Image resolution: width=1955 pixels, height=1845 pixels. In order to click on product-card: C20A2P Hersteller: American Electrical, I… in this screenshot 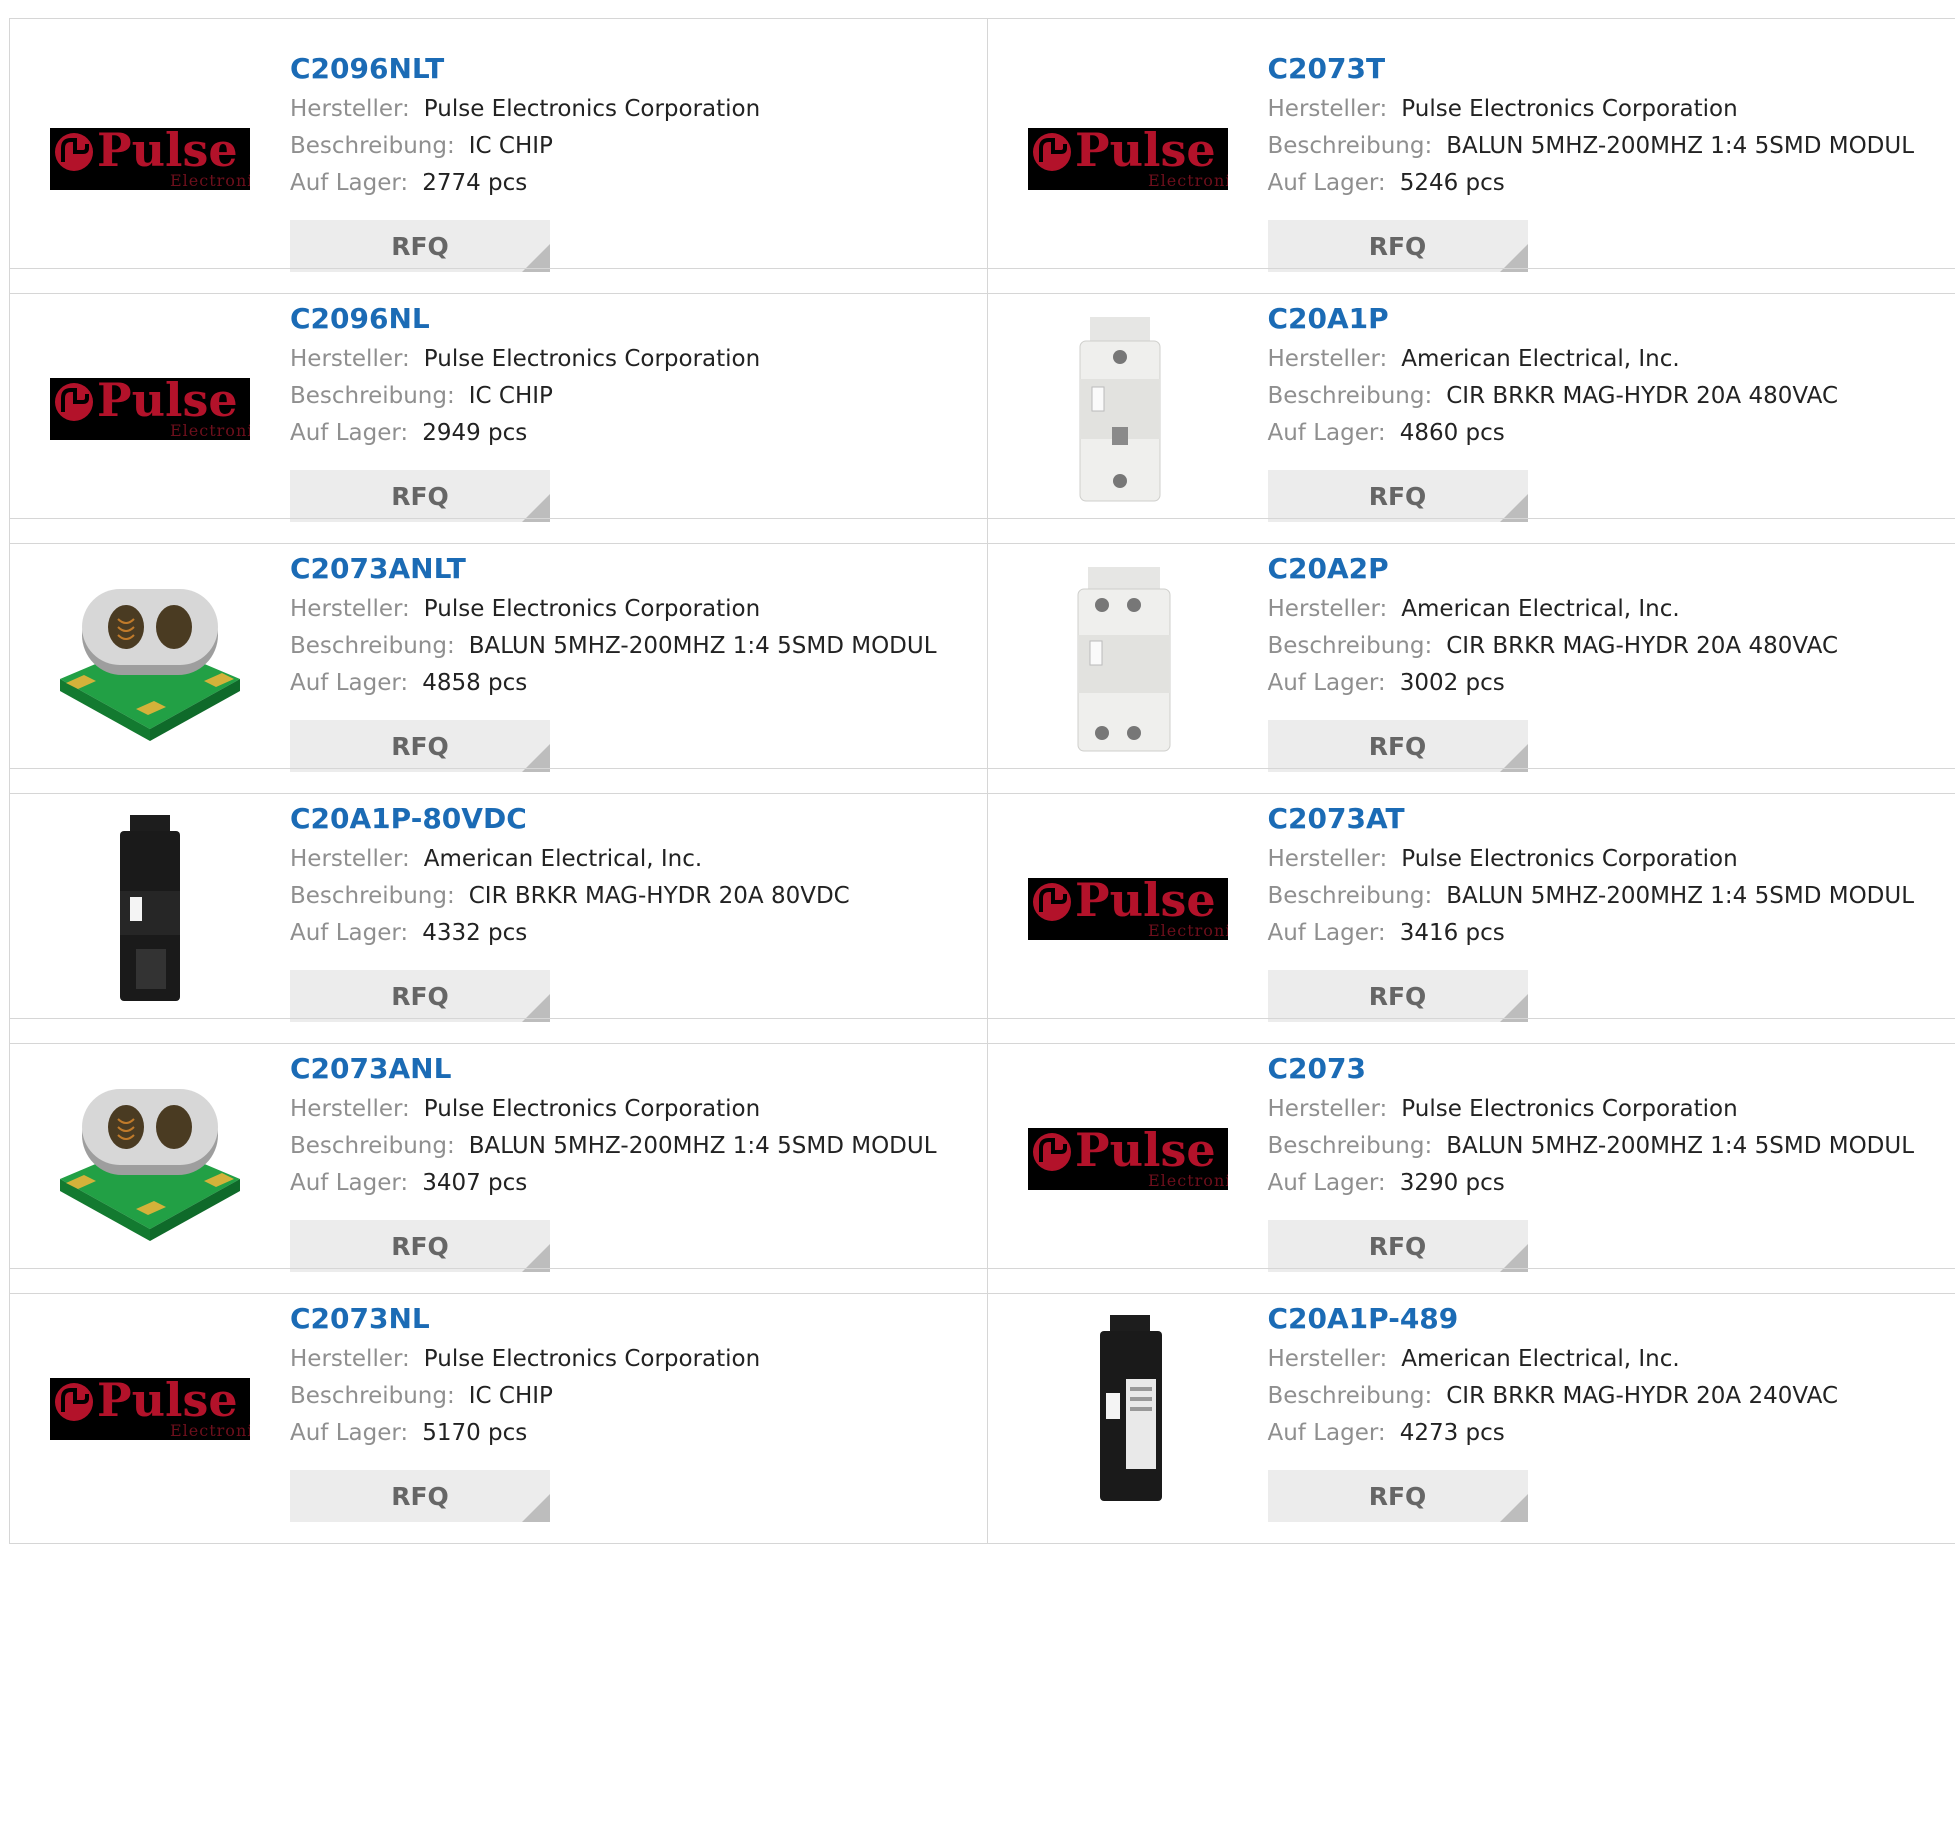, I will do `click(1471, 656)`.